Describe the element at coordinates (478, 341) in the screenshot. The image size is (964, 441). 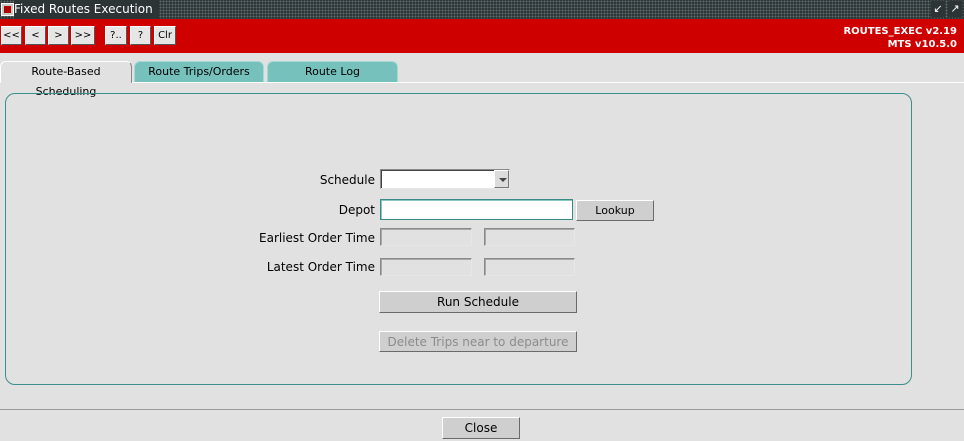
I see `delete-trips-button: Delete Trips near to departure` at that location.